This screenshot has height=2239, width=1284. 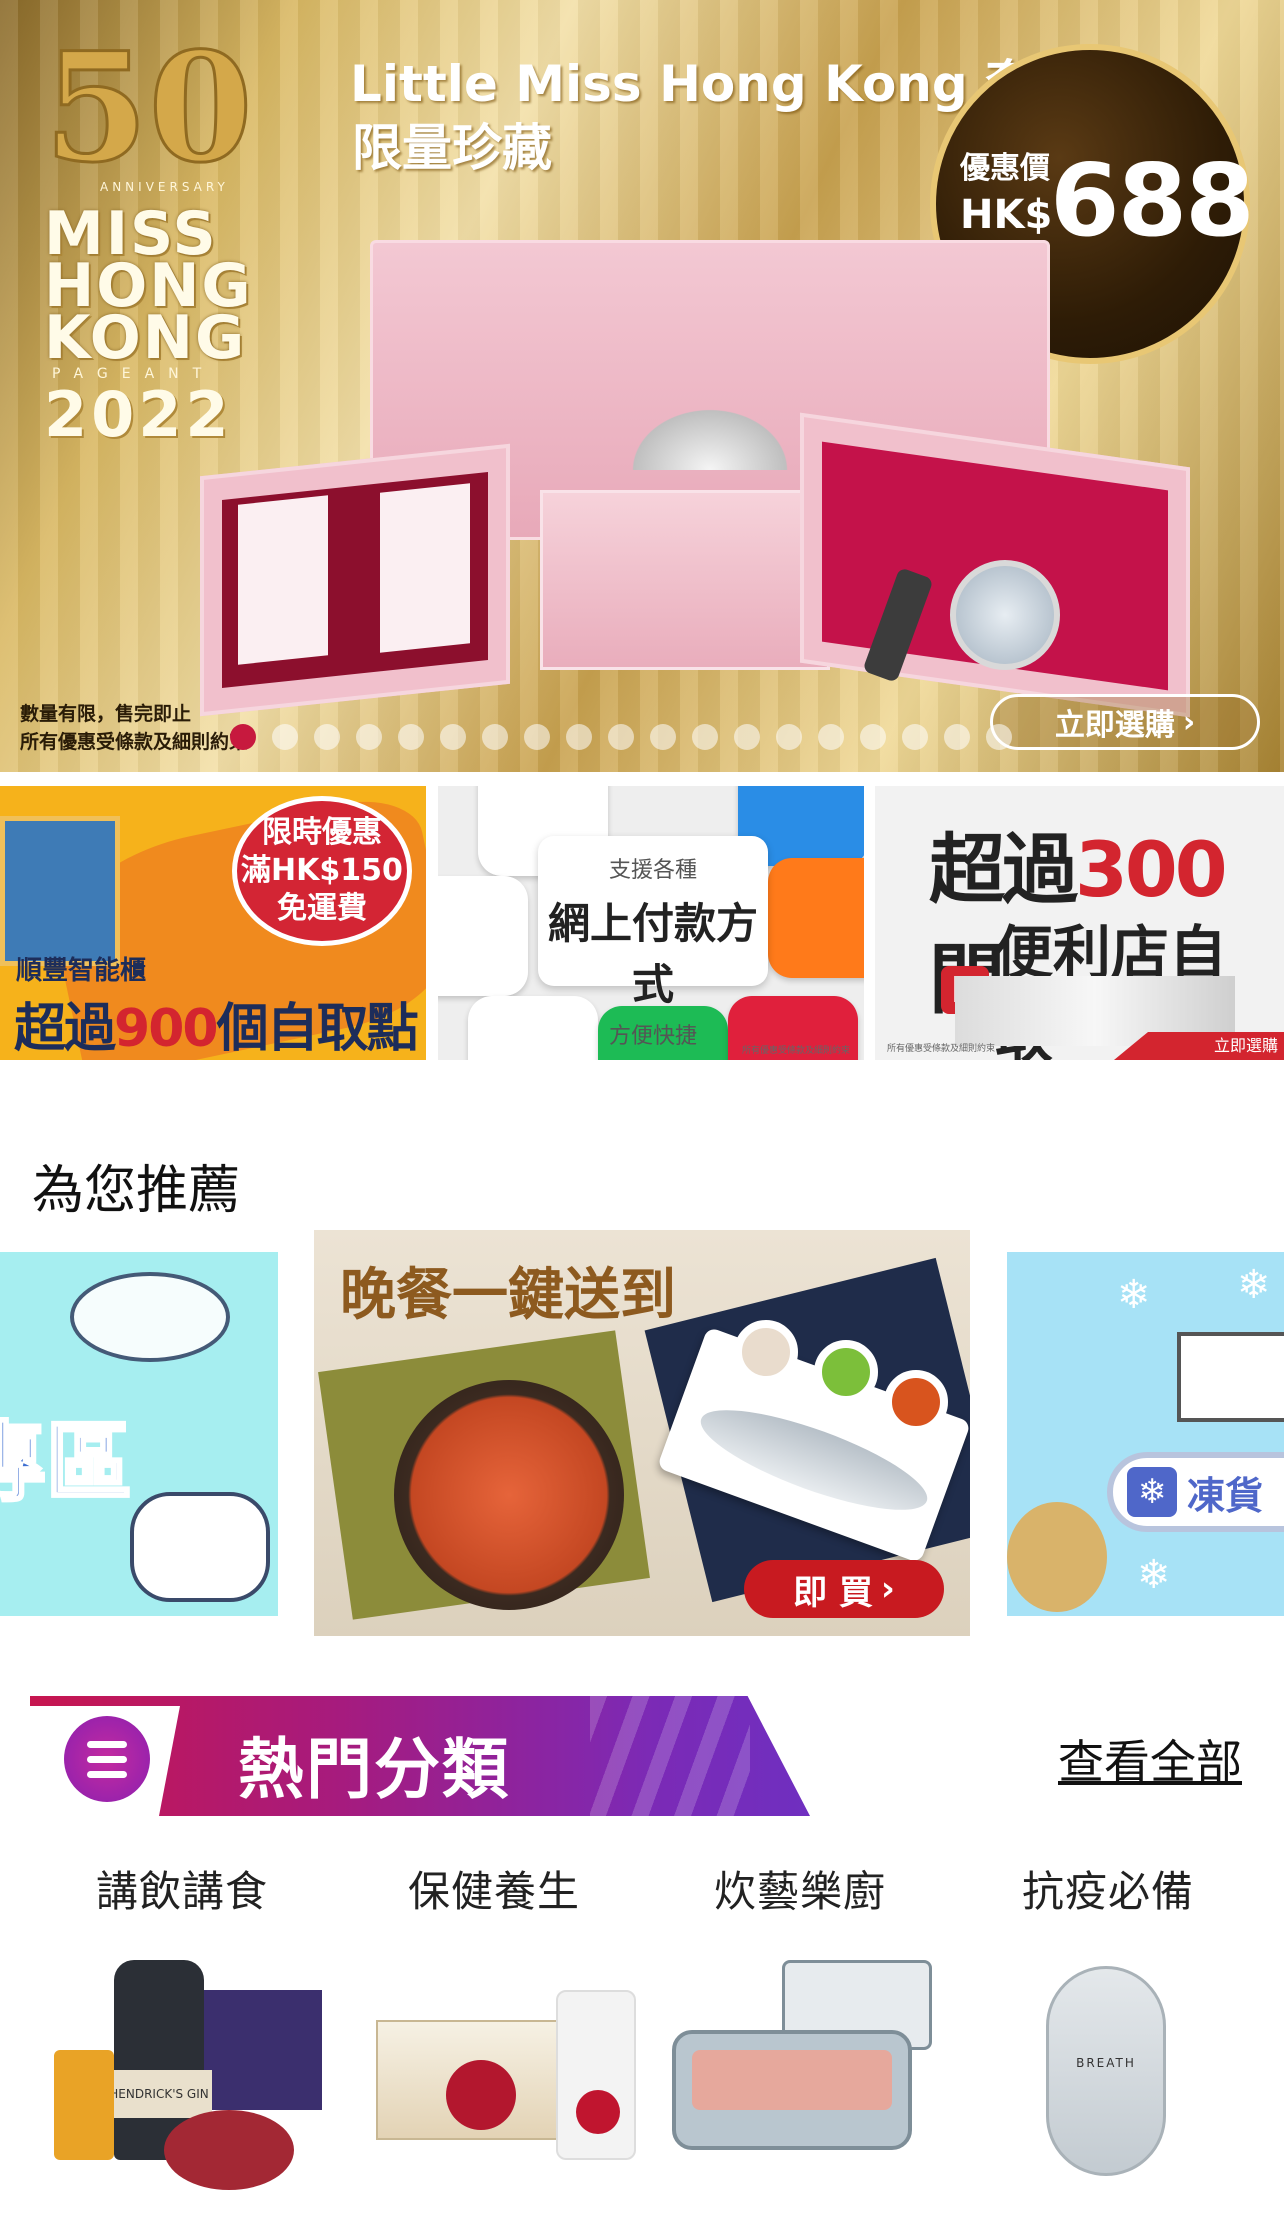 I want to click on headline-number: 300, so click(x=1151, y=869).